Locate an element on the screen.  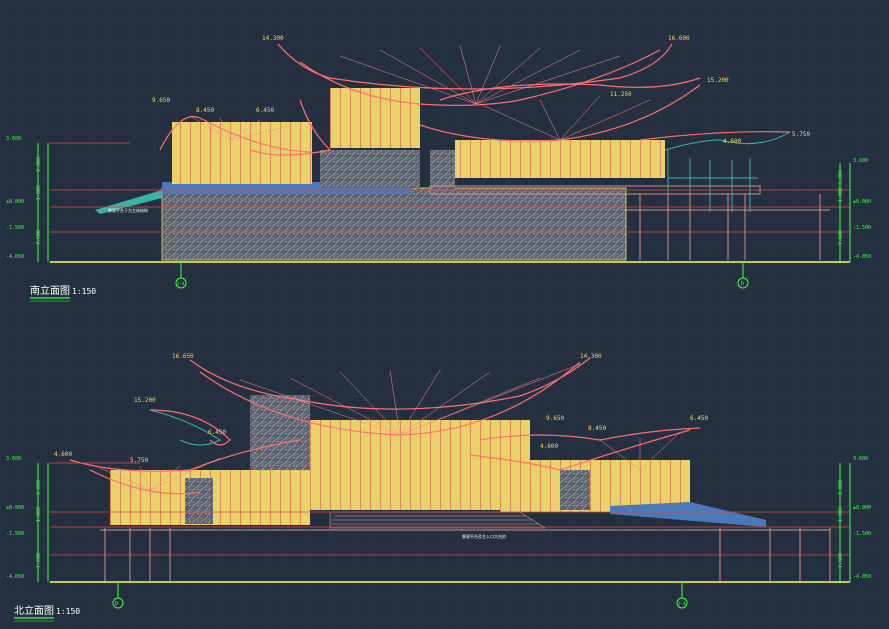
main-hall-facade is located at coordinates (415, 465).